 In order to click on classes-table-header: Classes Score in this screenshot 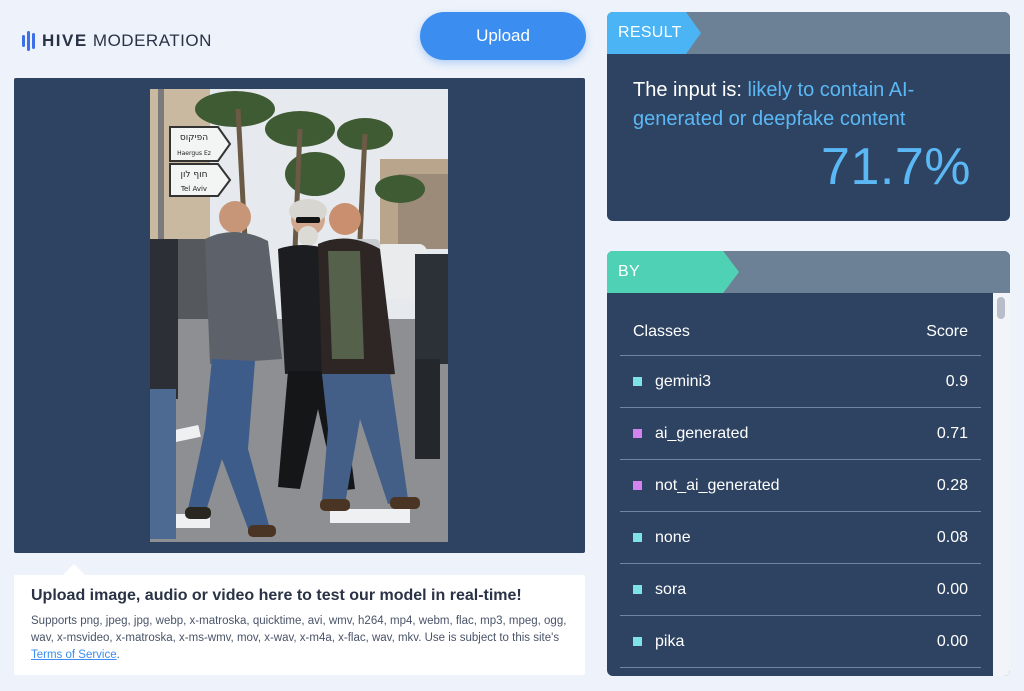, I will do `click(800, 332)`.